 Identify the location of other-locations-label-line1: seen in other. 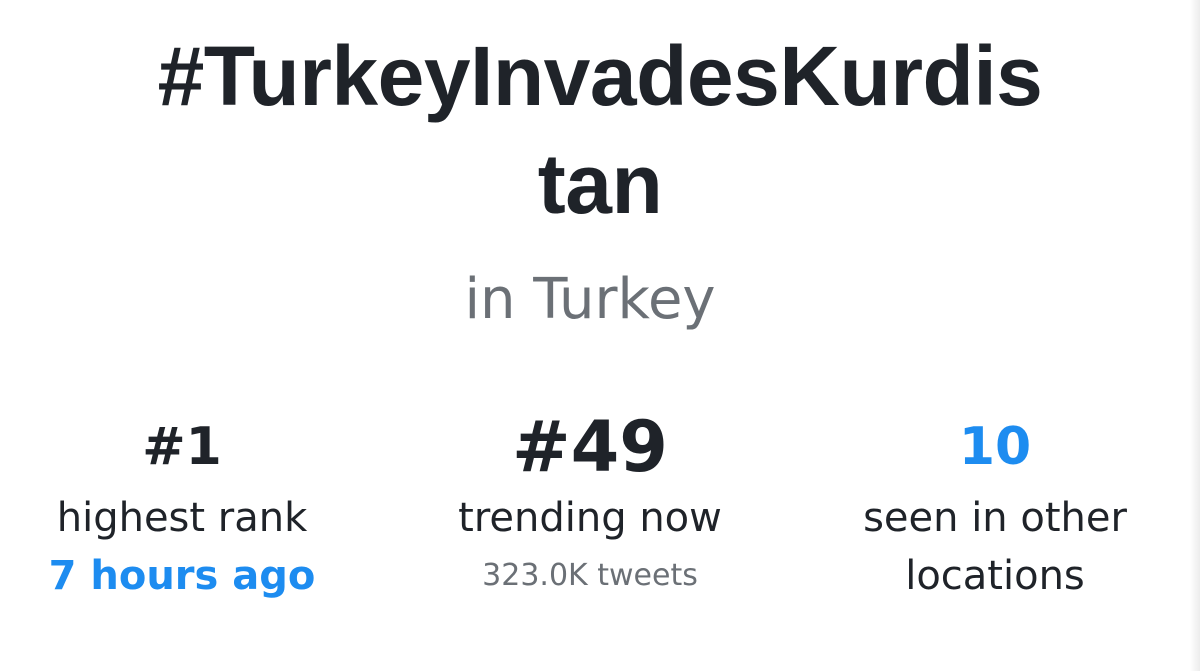
(995, 518).